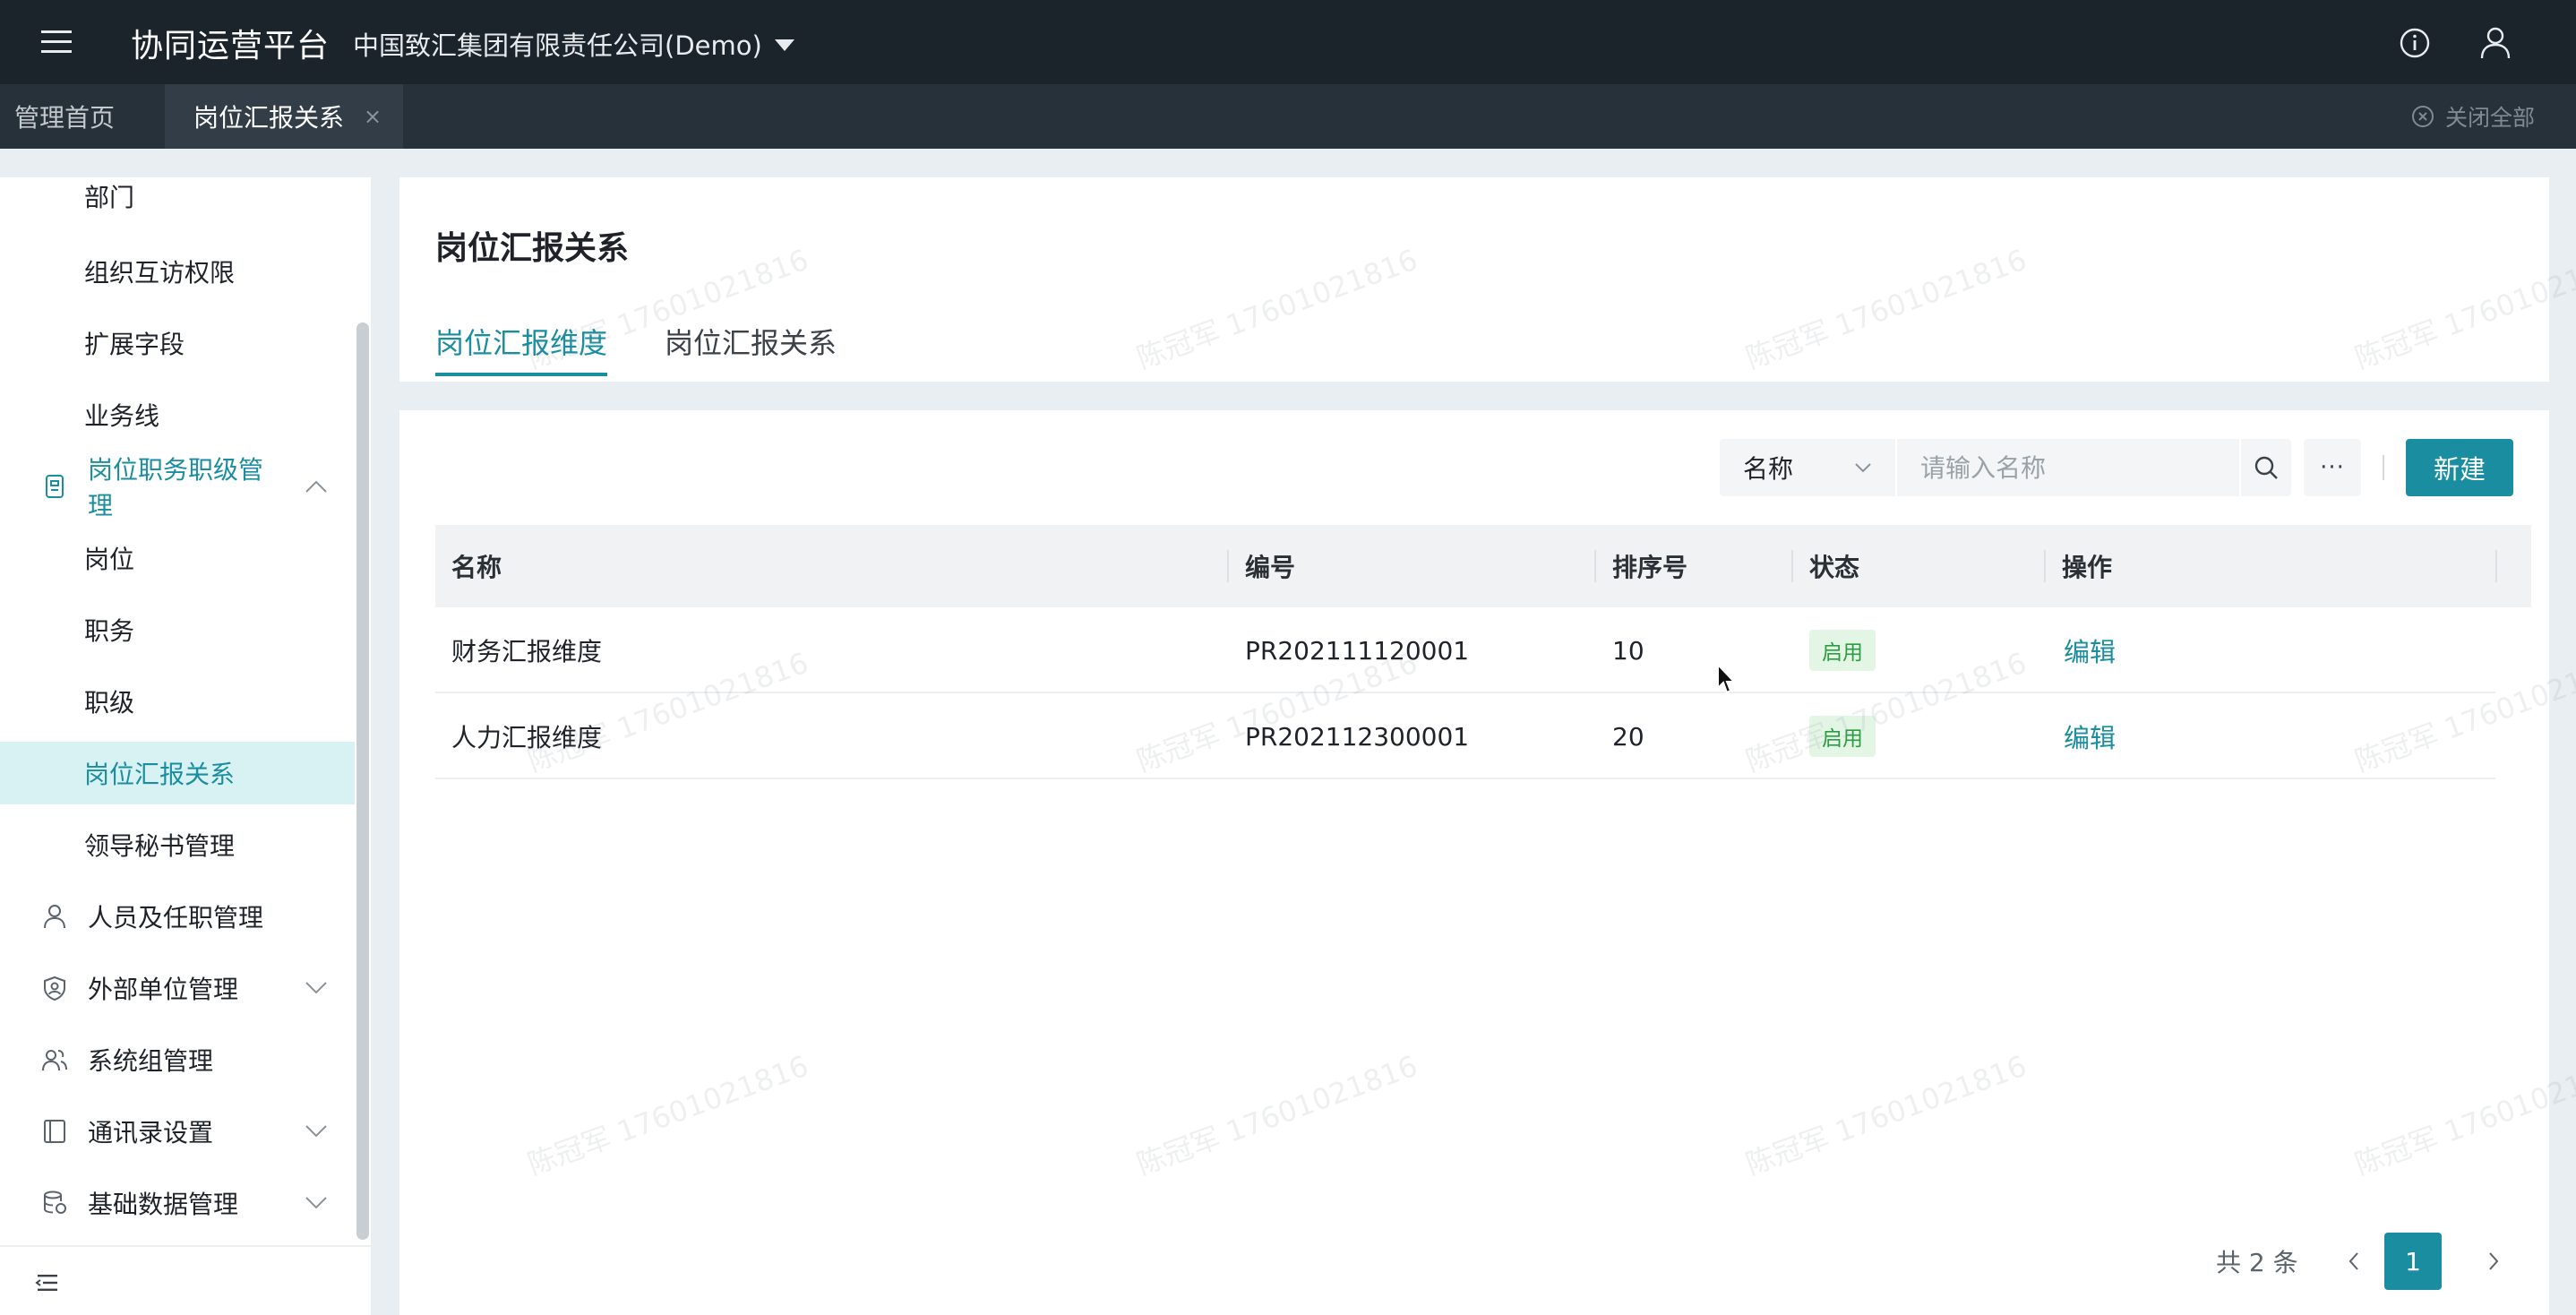 The width and height of the screenshot is (2576, 1315). Describe the element at coordinates (177, 202) in the screenshot. I see `sidebar-item-department: 部门` at that location.